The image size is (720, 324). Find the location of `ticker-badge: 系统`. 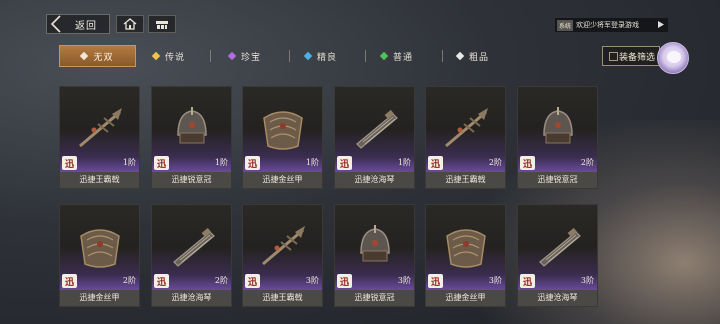

ticker-badge: 系统 is located at coordinates (565, 25).